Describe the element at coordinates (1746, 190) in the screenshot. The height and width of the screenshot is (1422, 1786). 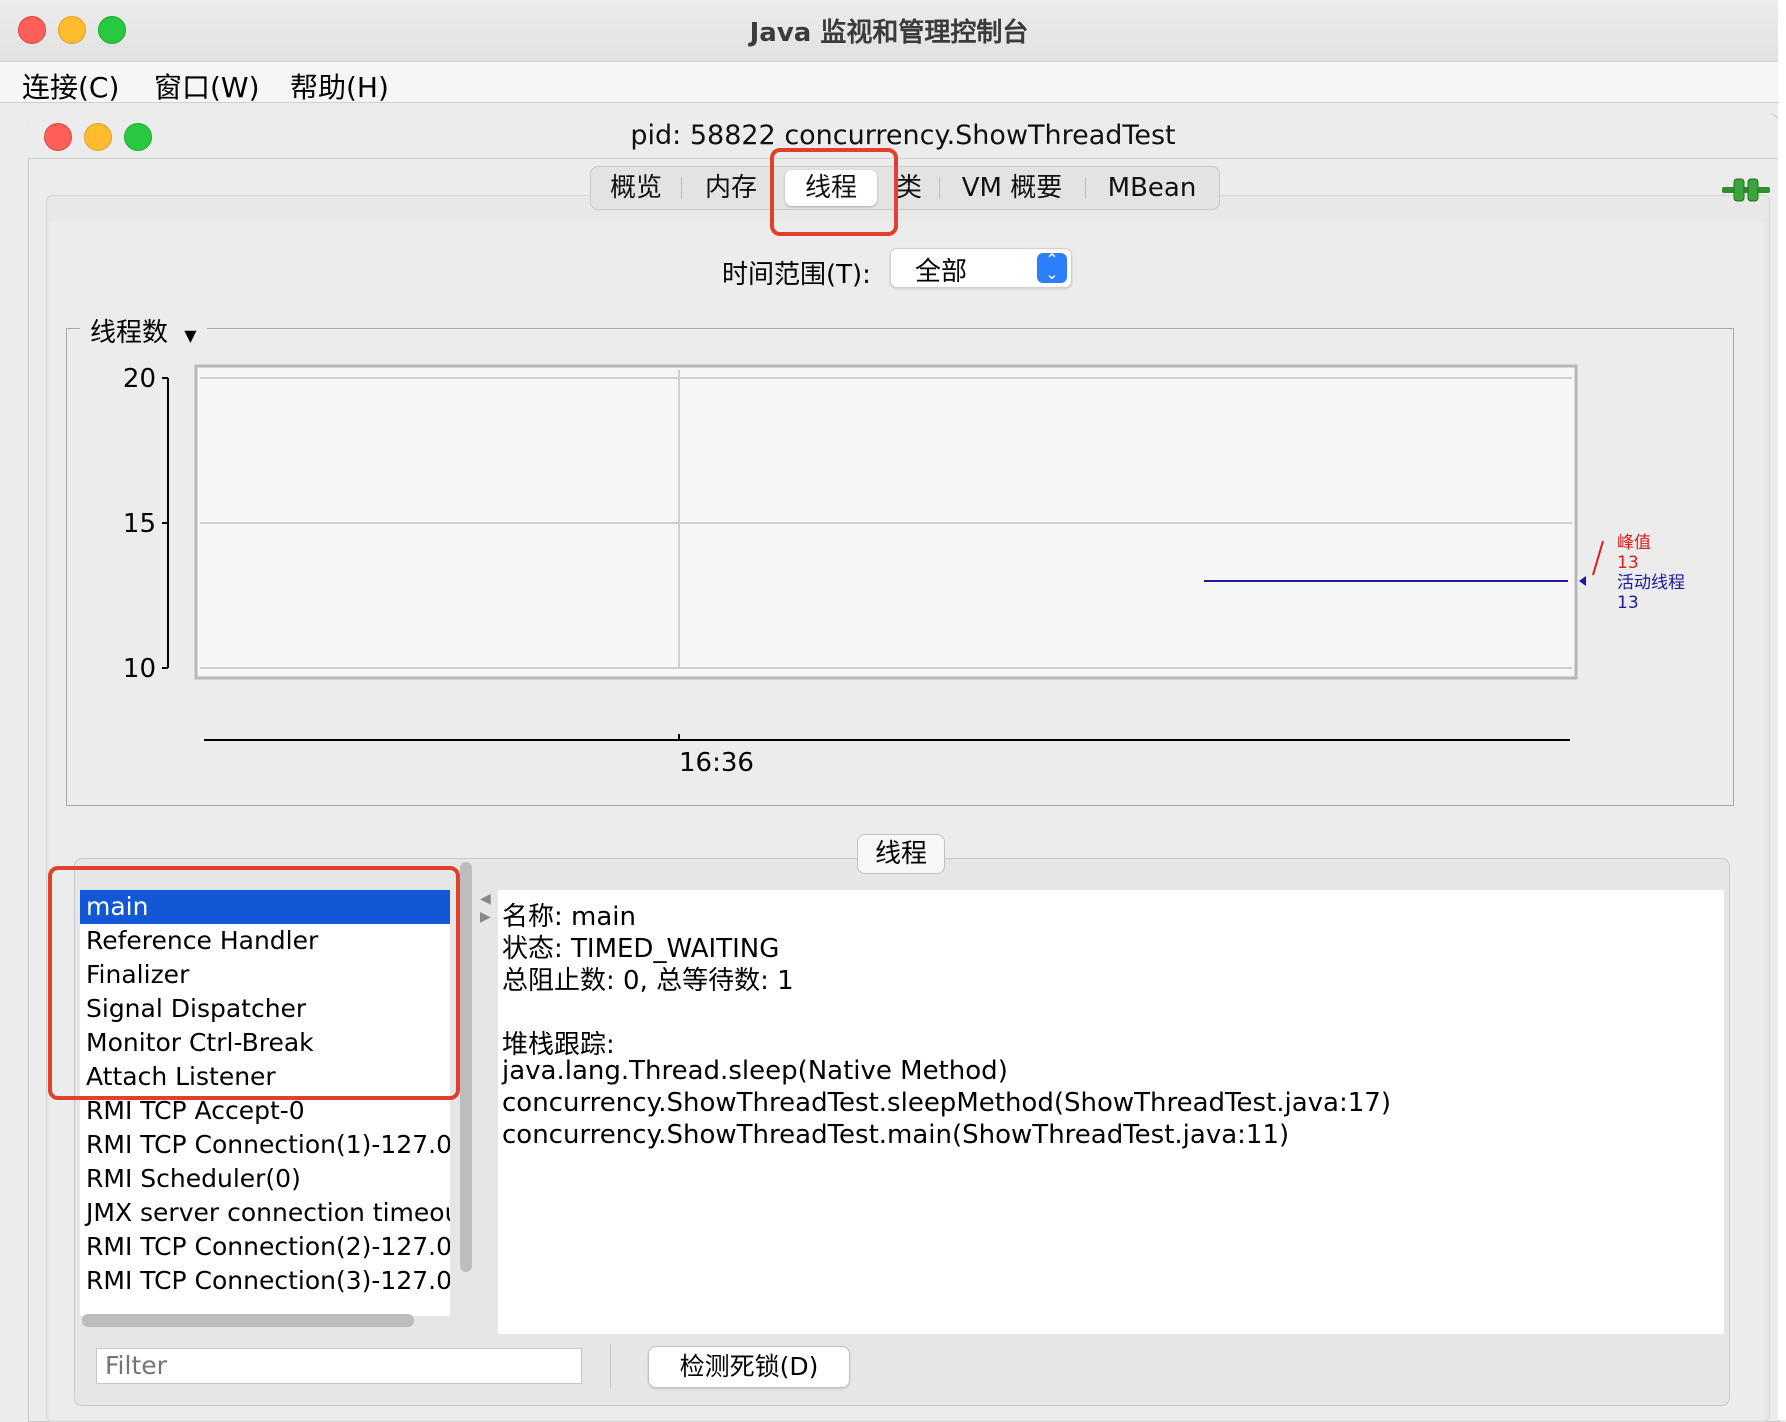
I see `connection-status-icon` at that location.